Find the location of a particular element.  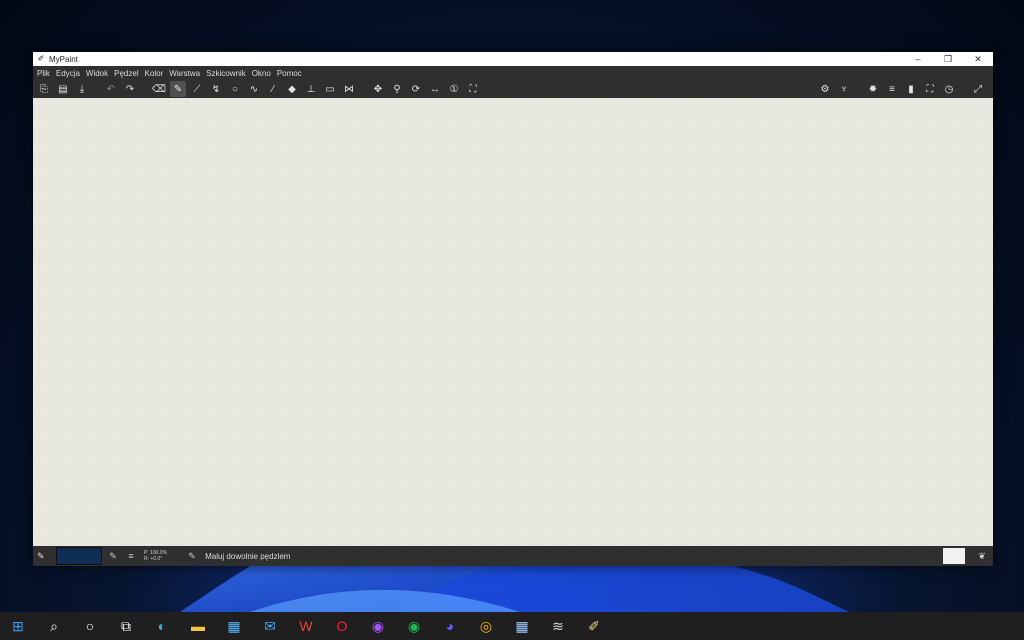

inking-icon: ⟋ is located at coordinates (197, 89).